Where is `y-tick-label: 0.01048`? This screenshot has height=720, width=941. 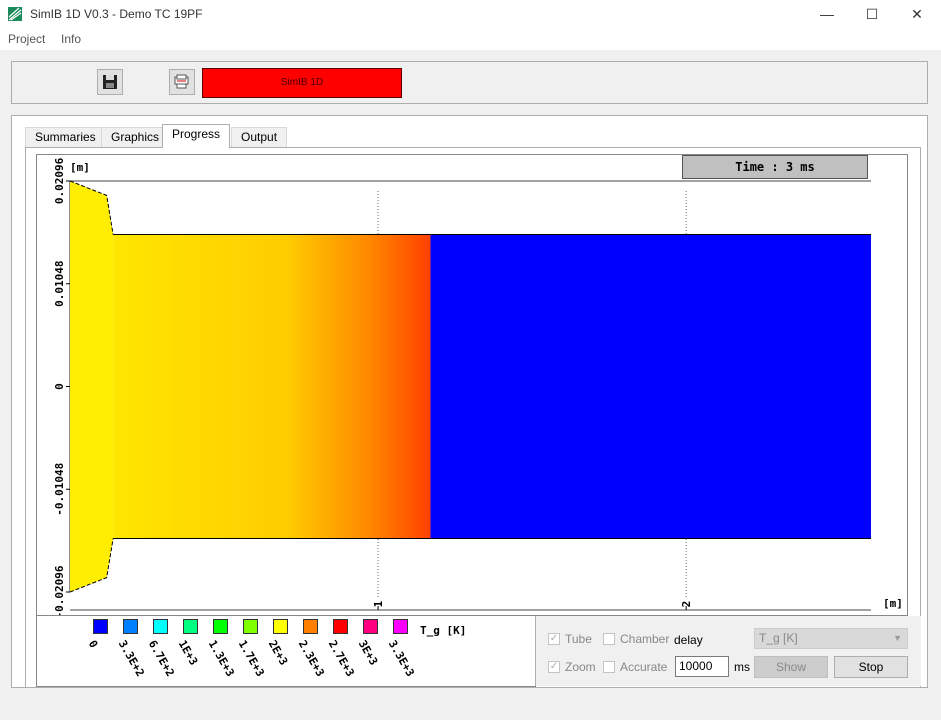
y-tick-label: 0.01048 is located at coordinates (59, 284).